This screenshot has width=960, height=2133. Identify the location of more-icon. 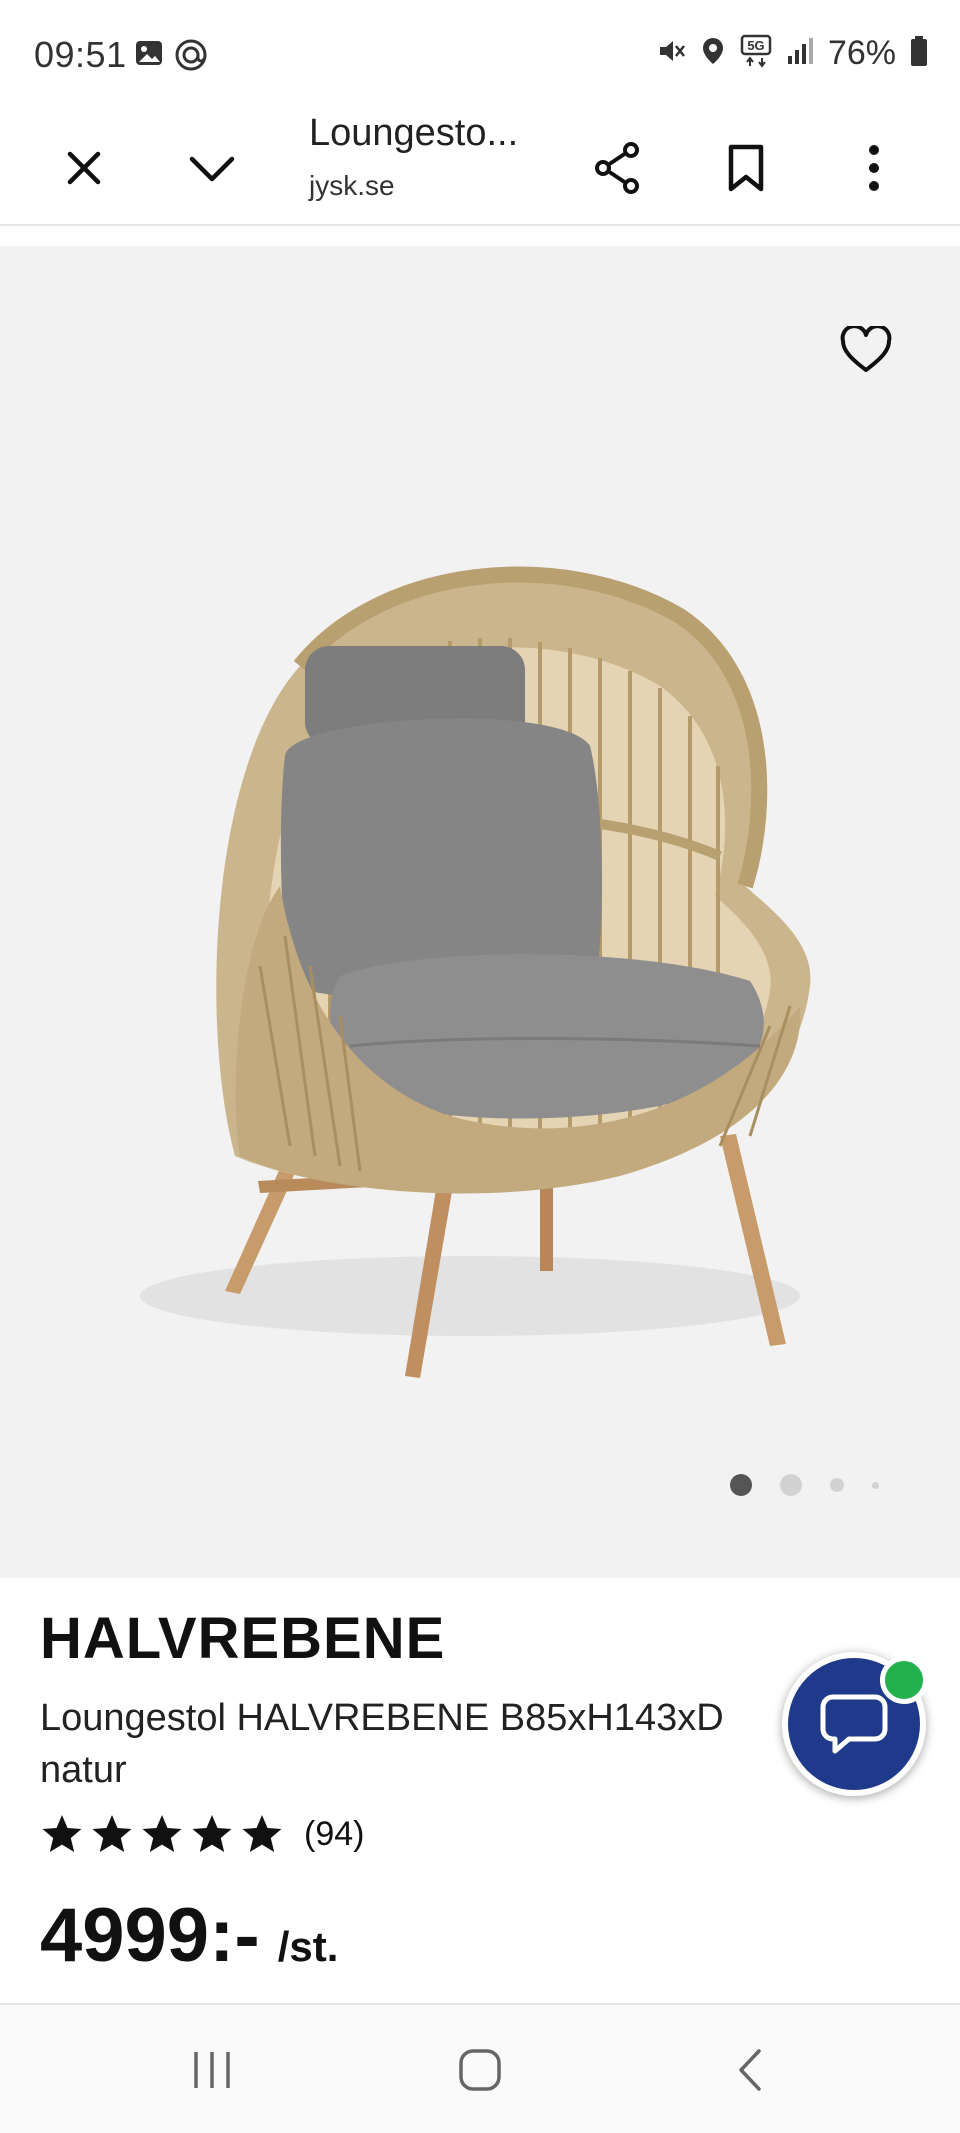
(874, 168).